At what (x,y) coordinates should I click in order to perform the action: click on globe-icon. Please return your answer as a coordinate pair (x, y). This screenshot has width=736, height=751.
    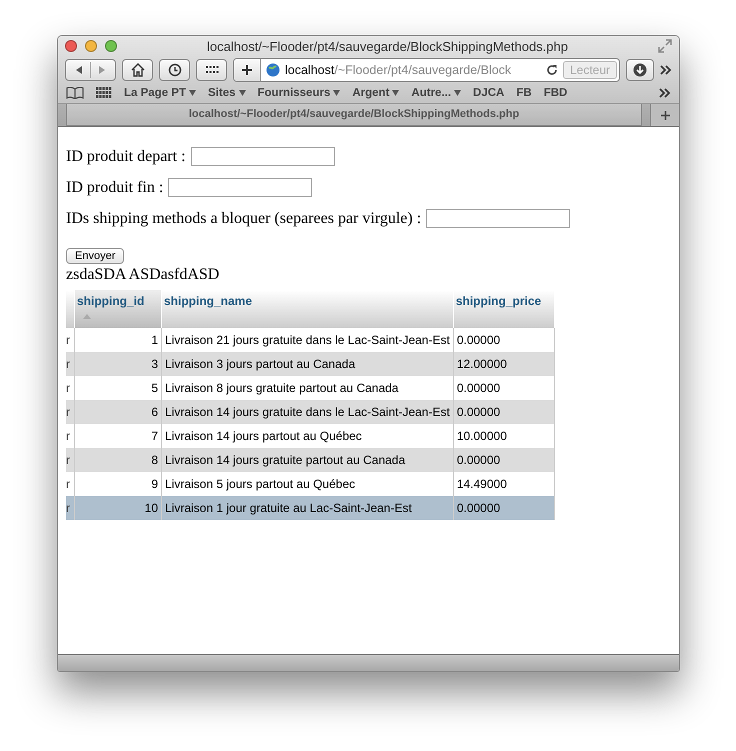
    Looking at the image, I should click on (273, 69).